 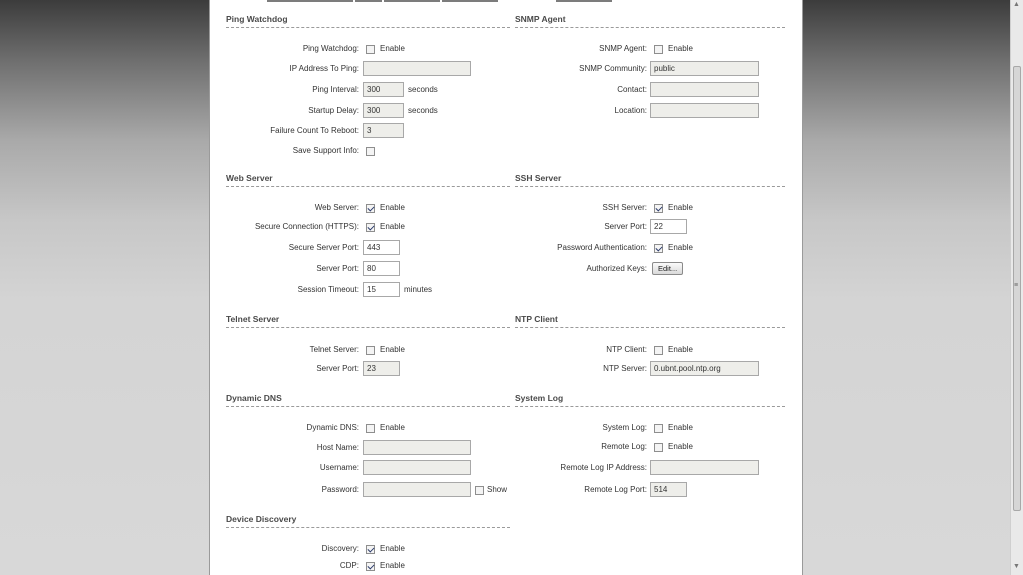 What do you see at coordinates (383, 110) in the screenshot?
I see `startup-delay-input: 300` at bounding box center [383, 110].